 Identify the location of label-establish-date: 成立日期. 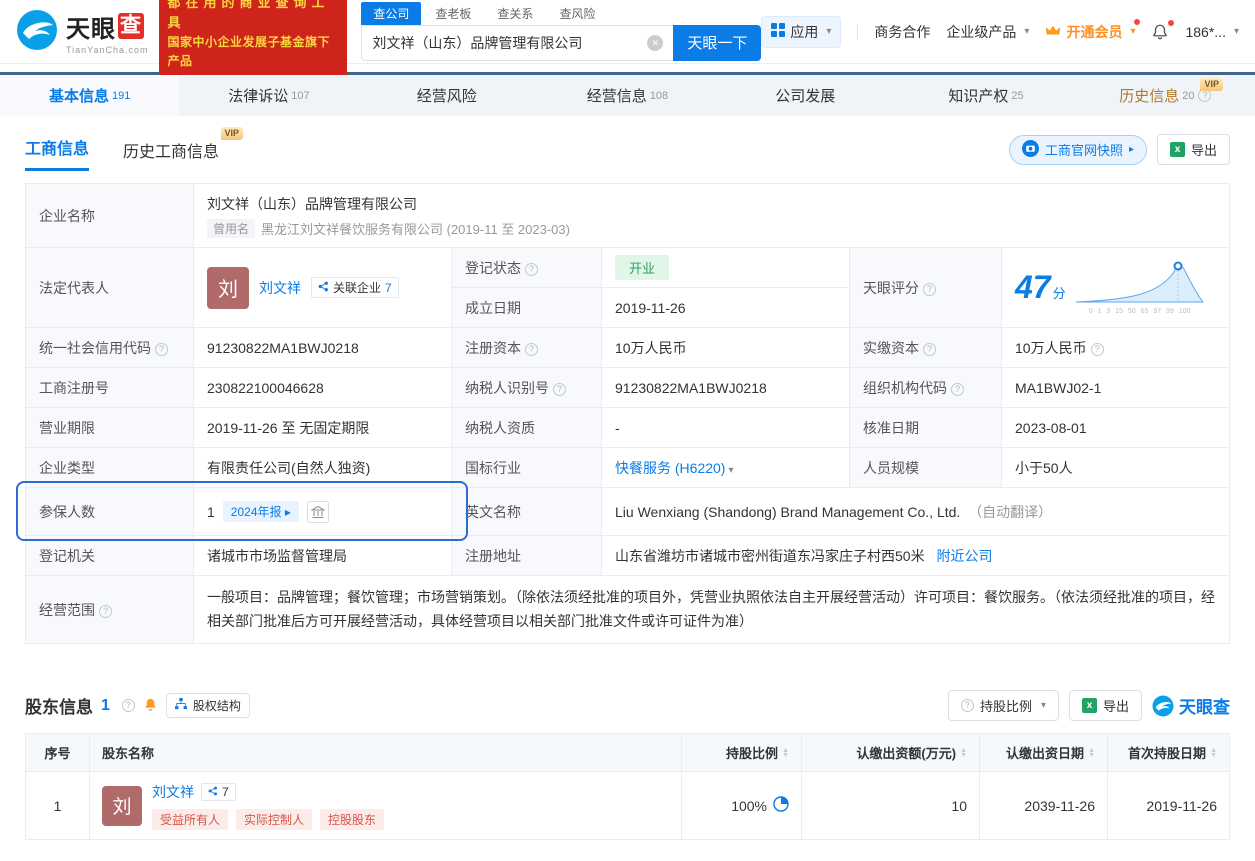
(526, 307).